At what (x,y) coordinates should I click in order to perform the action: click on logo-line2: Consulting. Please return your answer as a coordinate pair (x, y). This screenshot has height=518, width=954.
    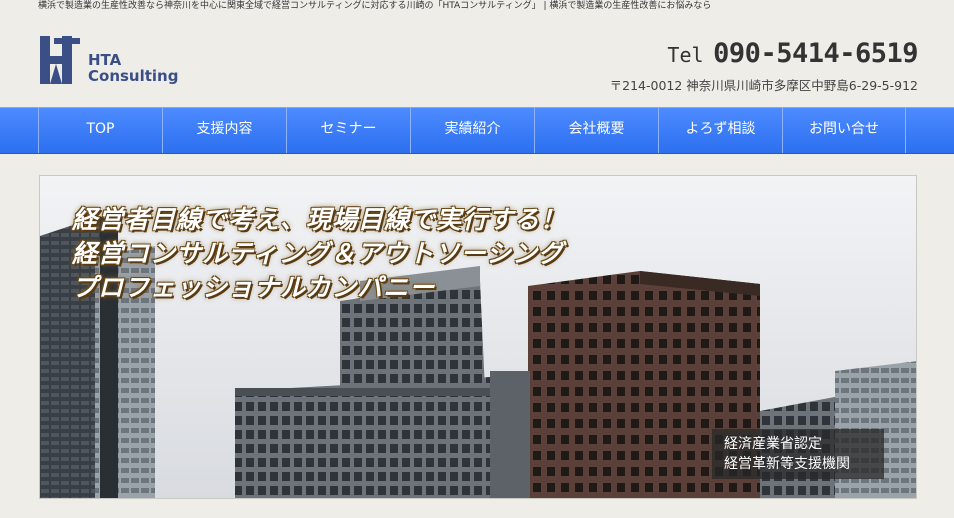
    Looking at the image, I should click on (133, 76).